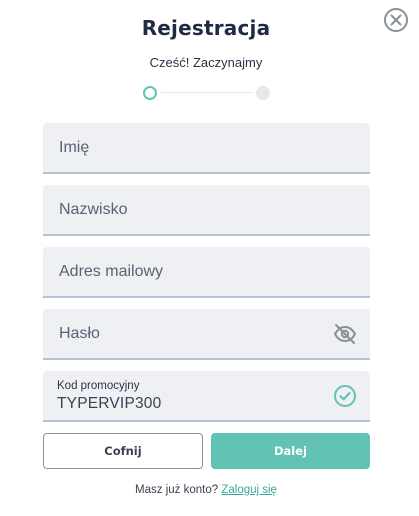  Describe the element at coordinates (206, 396) in the screenshot. I see `promo-code-field: Kod promocyjny TYPERVIP300` at that location.